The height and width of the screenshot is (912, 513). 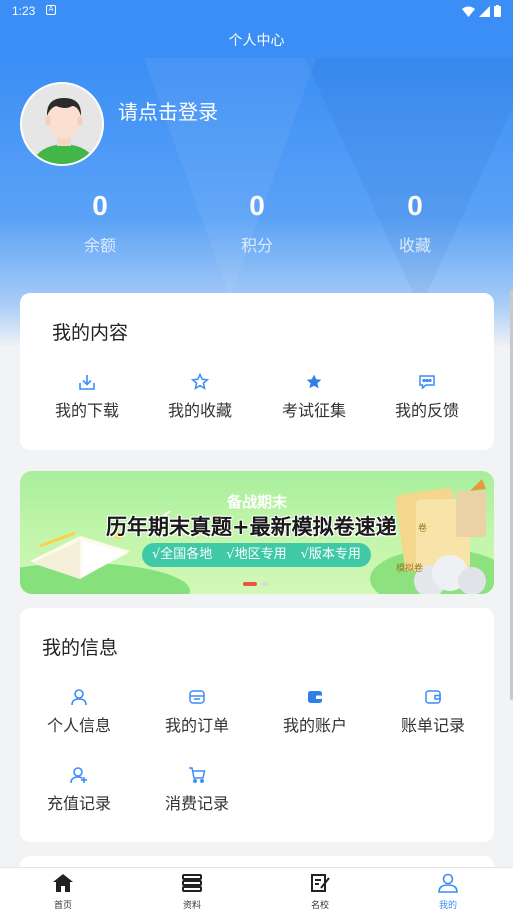 What do you see at coordinates (79, 712) in the screenshot?
I see `personal-info-item: 个人信息` at bounding box center [79, 712].